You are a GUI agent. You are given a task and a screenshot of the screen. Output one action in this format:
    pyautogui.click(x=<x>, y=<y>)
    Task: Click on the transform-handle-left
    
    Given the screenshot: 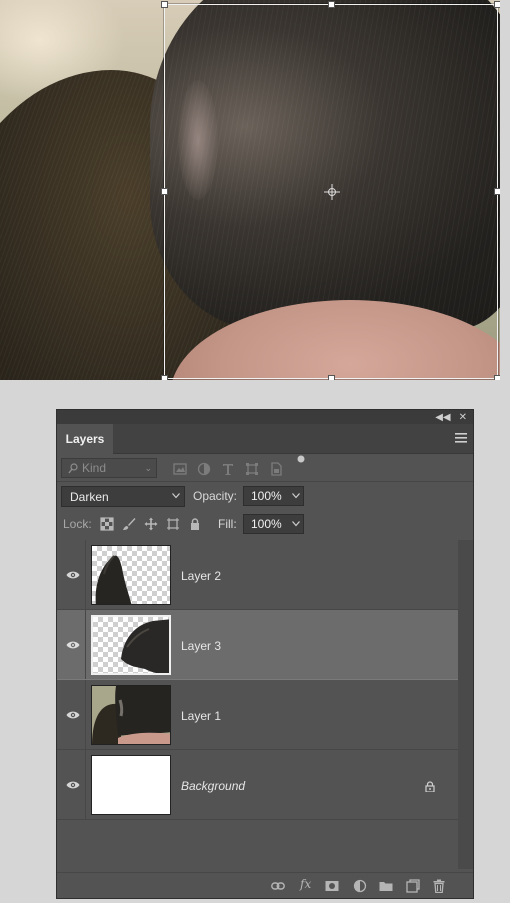 What is the action you would take?
    pyautogui.click(x=164, y=191)
    